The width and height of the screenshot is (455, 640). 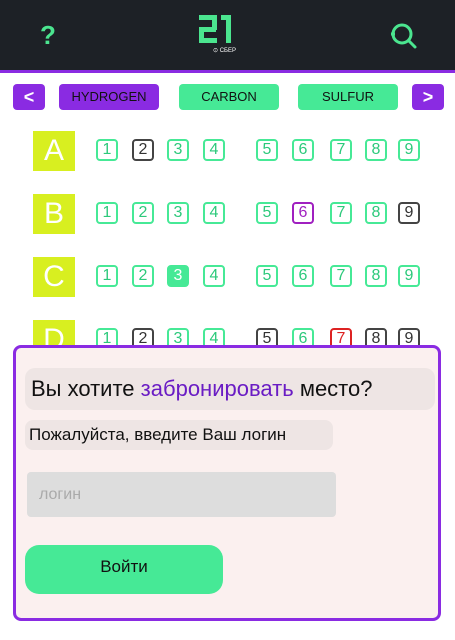 What do you see at coordinates (54, 277) in the screenshot?
I see `row-label: C` at bounding box center [54, 277].